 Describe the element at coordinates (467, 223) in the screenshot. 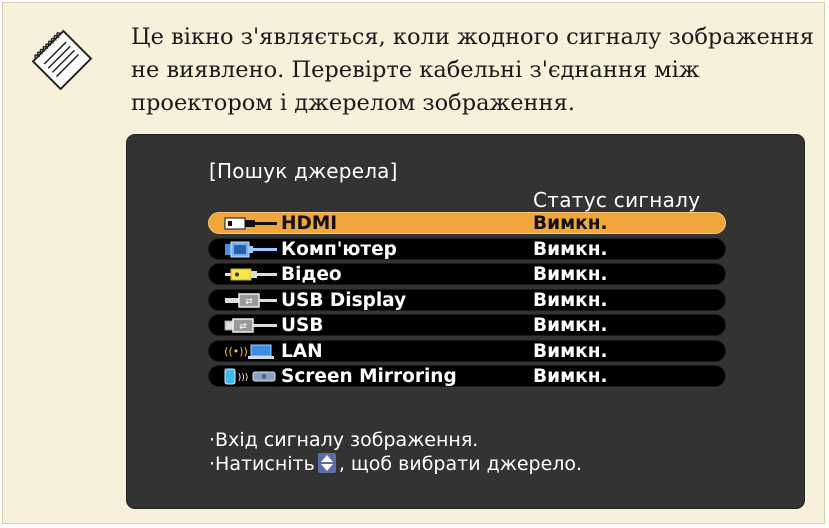

I see `source-row-hdmi: HDMI Вимкн.` at that location.